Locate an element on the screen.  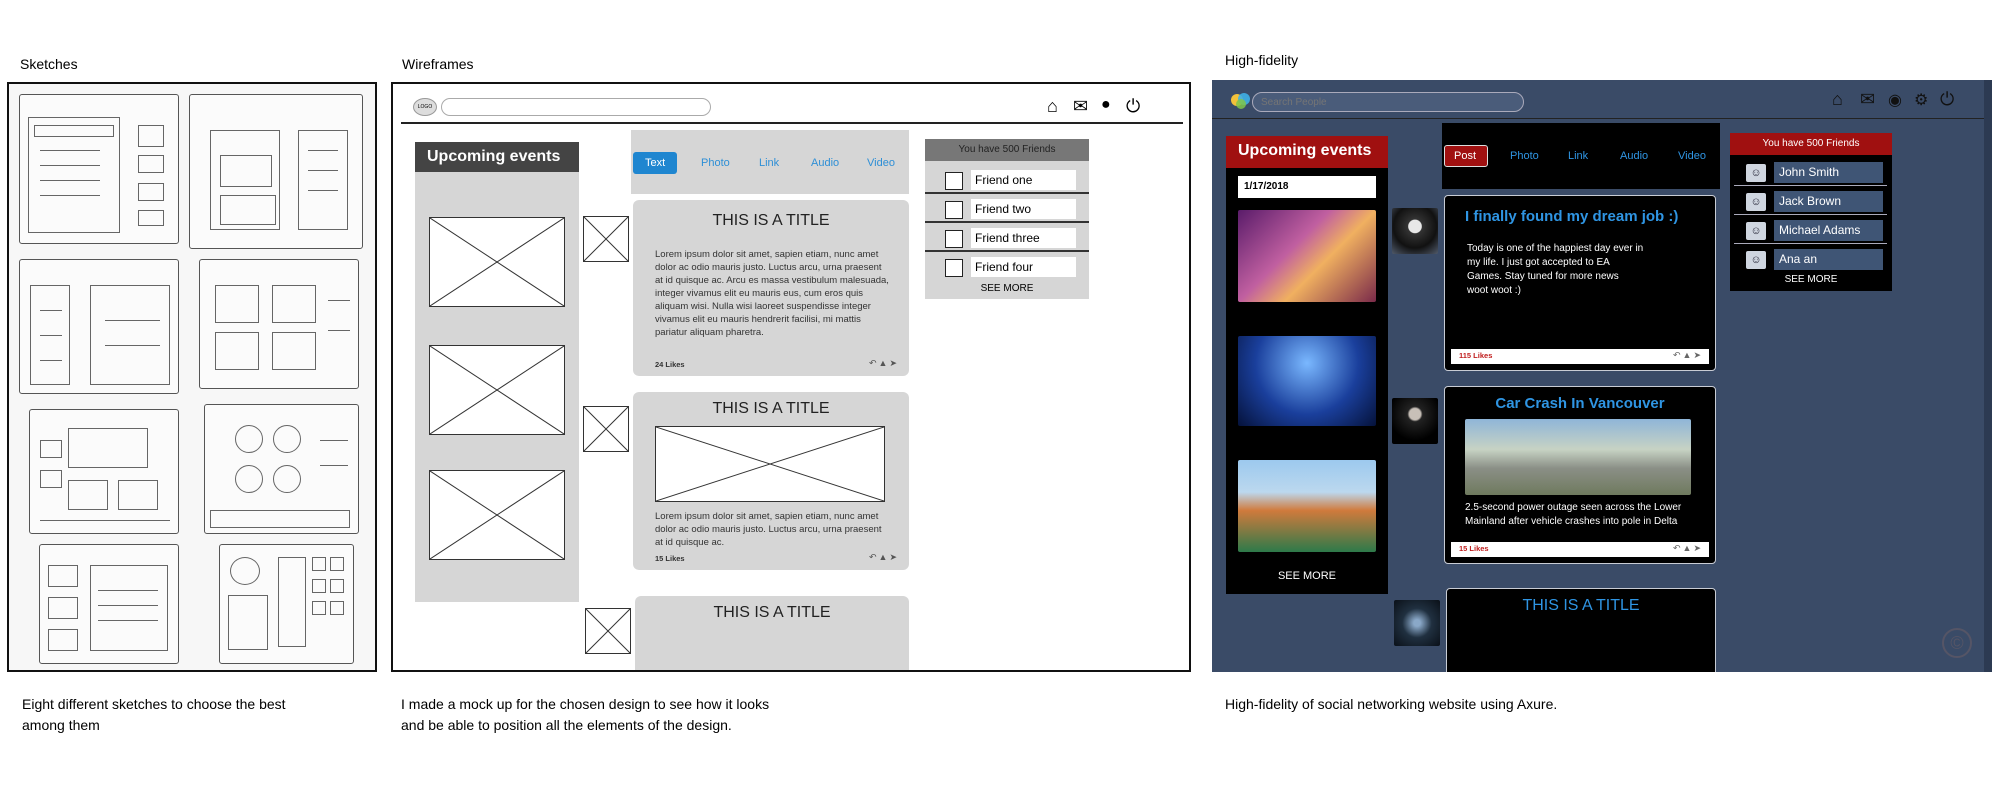
post-footer: 15 Likes ↶▲➤ is located at coordinates (1580, 549).